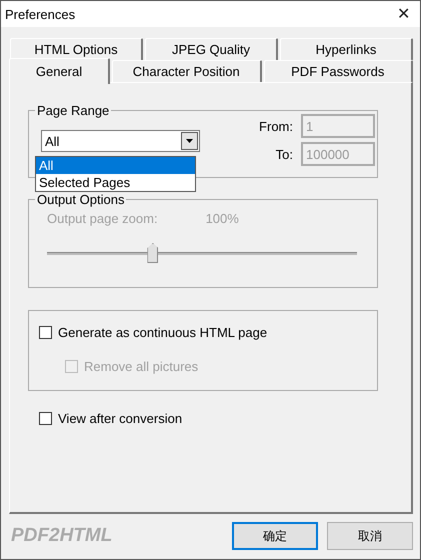 The width and height of the screenshot is (421, 560). Describe the element at coordinates (76, 49) in the screenshot. I see `tab: HTML Options` at that location.